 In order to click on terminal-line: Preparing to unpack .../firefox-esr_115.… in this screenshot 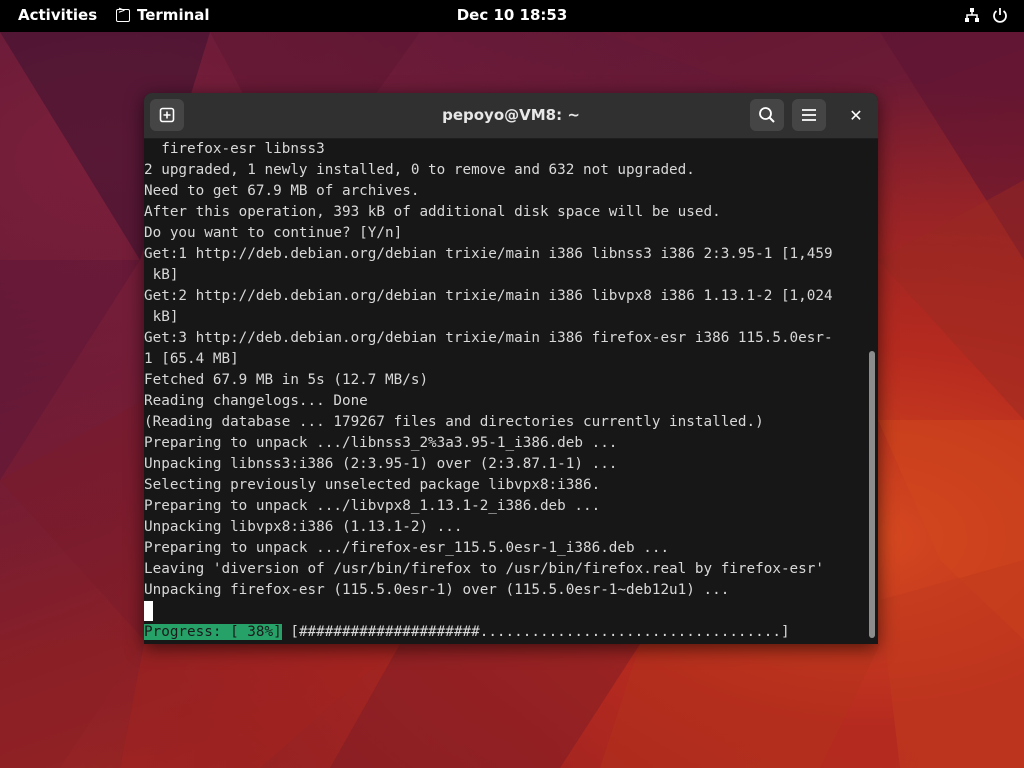, I will do `click(407, 548)`.